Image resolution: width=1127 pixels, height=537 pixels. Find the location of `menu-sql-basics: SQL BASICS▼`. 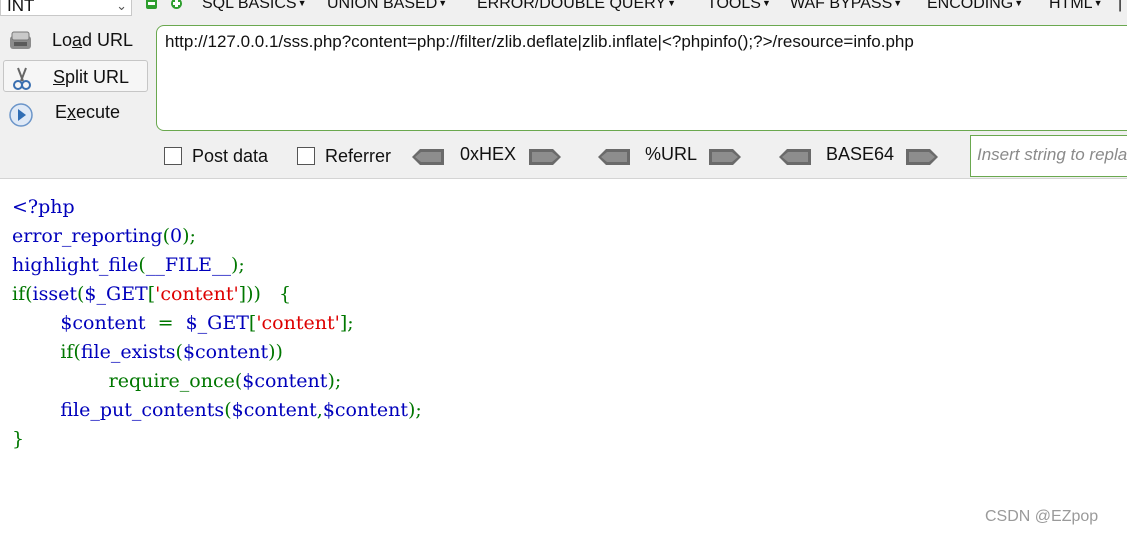

menu-sql-basics: SQL BASICS▼ is located at coordinates (254, 6).